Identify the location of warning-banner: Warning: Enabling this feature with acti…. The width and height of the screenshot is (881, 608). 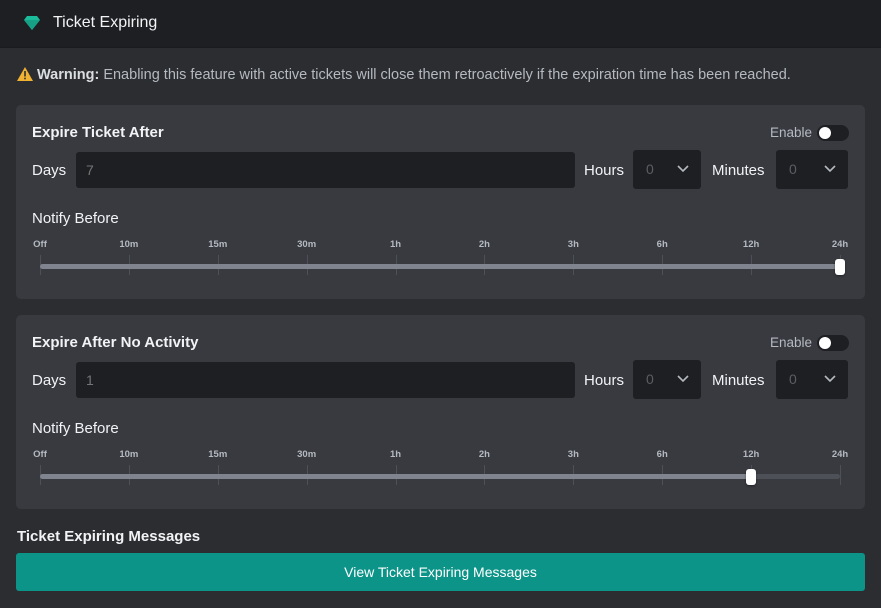
(404, 75).